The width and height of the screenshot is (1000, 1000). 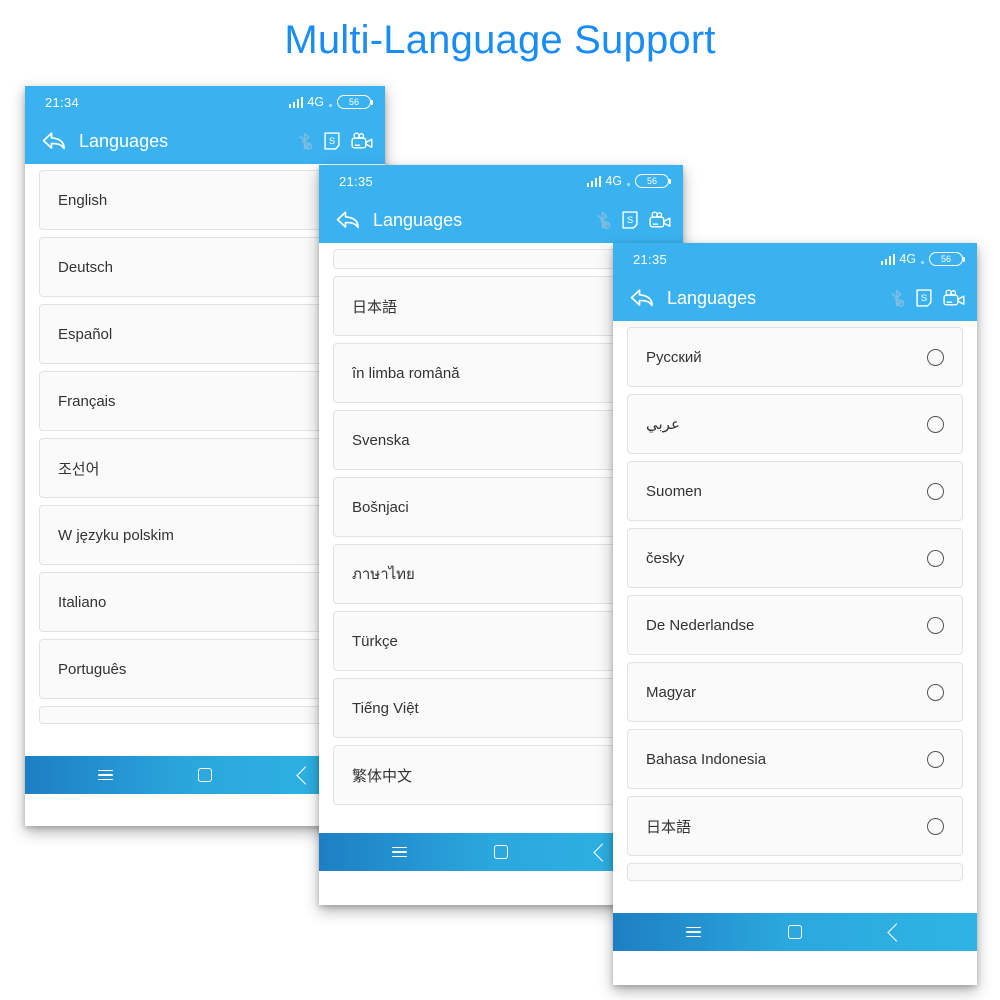 I want to click on list-item: Magyar, so click(x=795, y=692).